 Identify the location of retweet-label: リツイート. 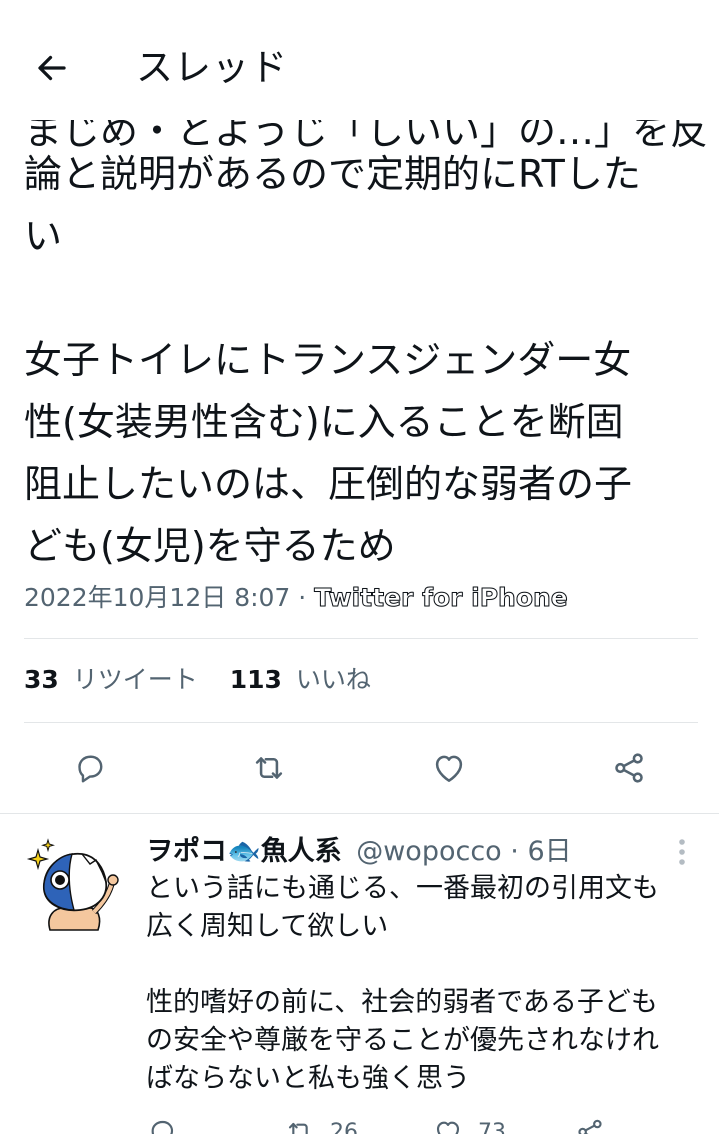
(135, 679).